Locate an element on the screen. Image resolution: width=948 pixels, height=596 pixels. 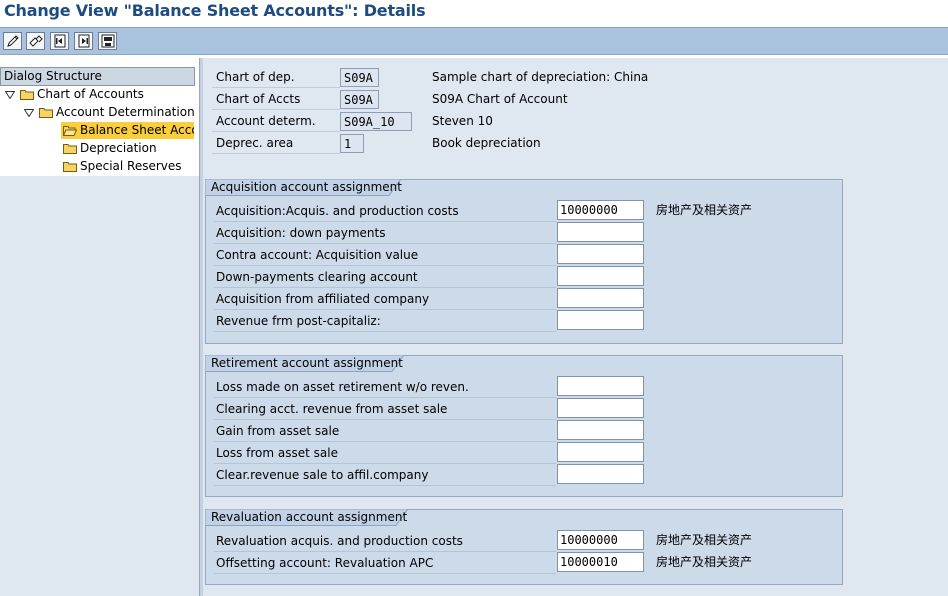
row-label: Offsetting account: Revaluation APC is located at coordinates (385, 563).